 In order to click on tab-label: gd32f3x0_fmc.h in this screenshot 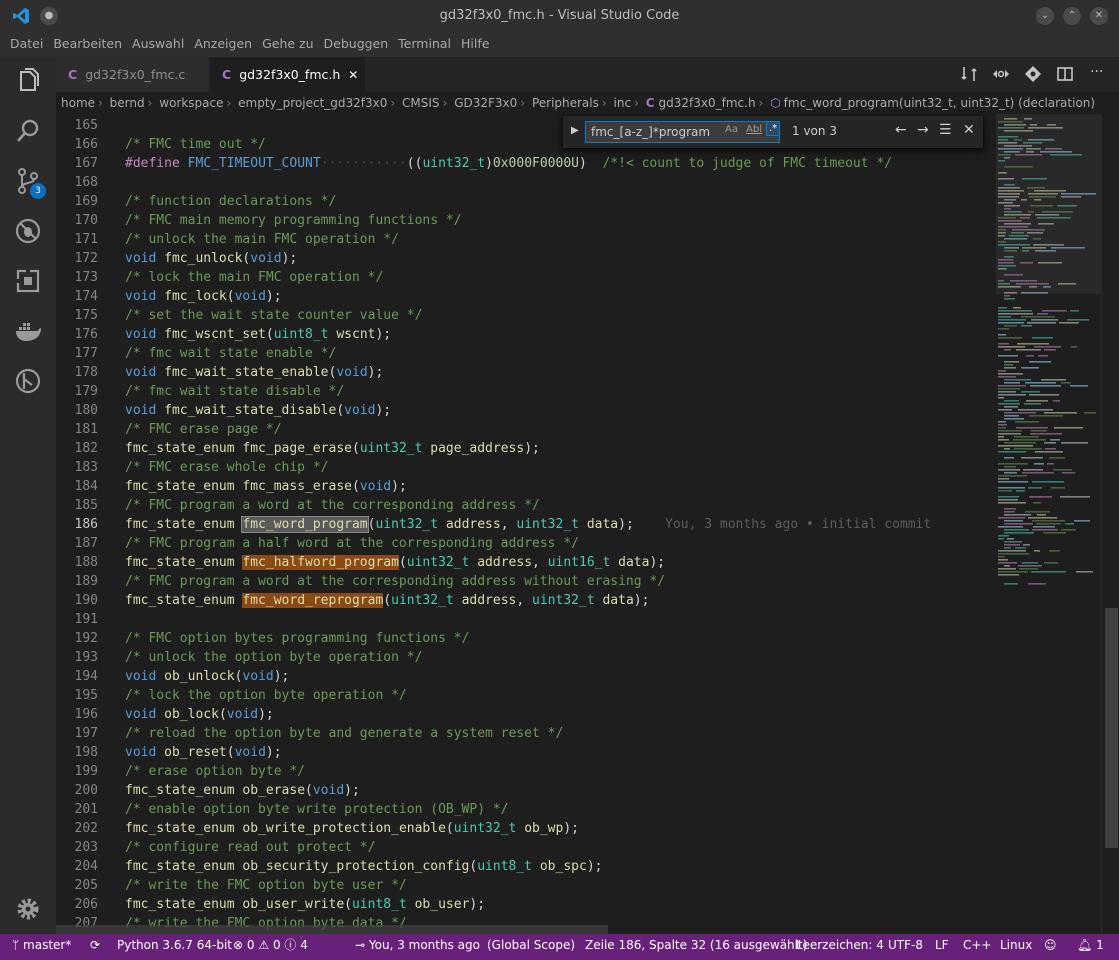, I will do `click(290, 74)`.